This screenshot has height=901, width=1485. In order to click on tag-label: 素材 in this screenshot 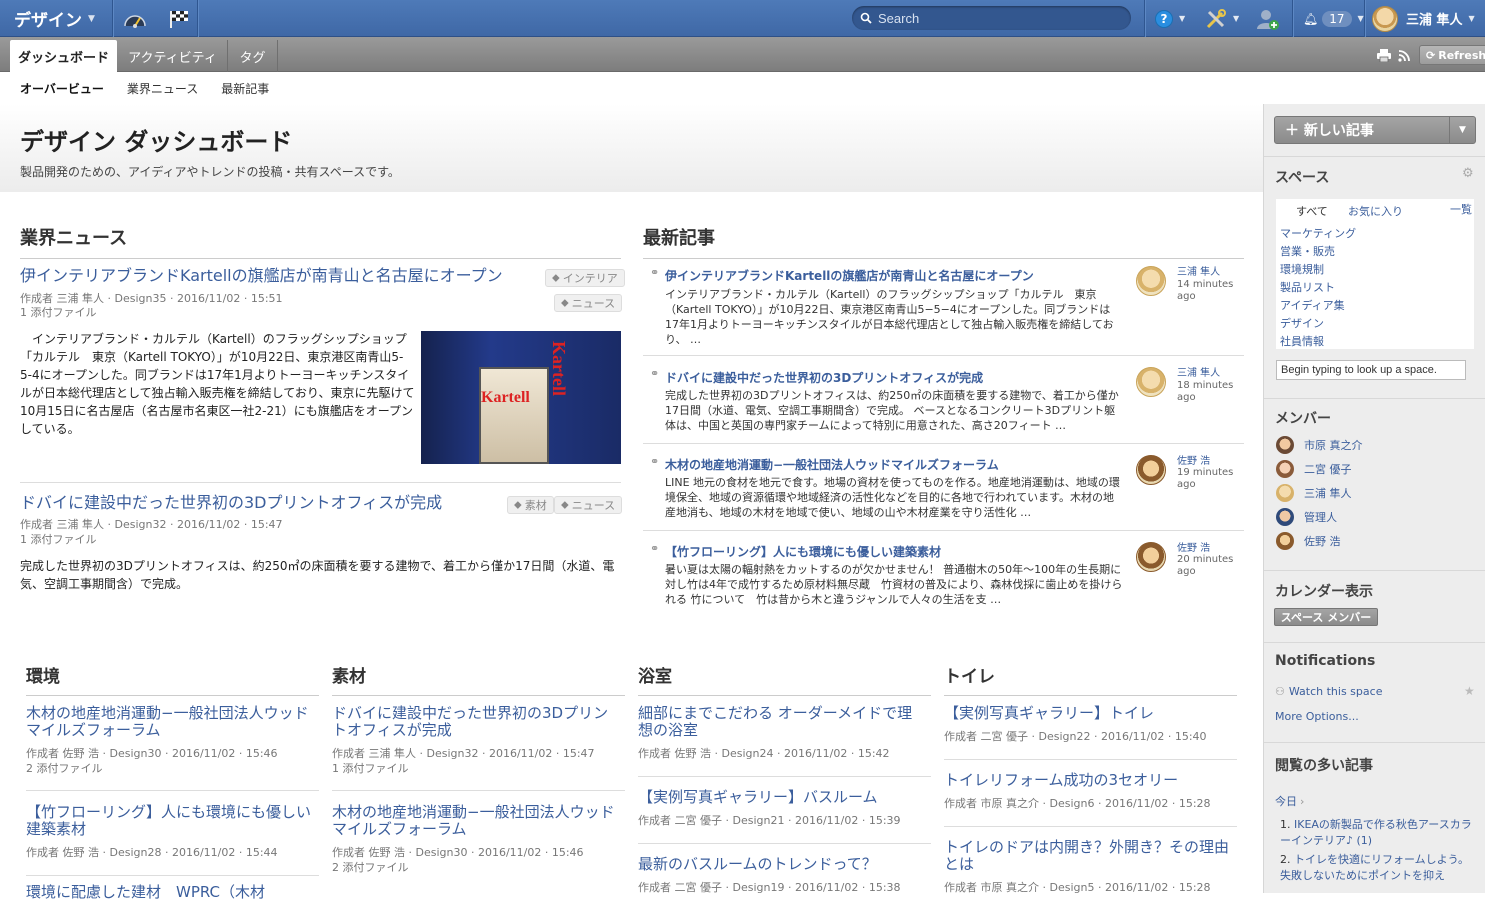, I will do `click(535, 505)`.